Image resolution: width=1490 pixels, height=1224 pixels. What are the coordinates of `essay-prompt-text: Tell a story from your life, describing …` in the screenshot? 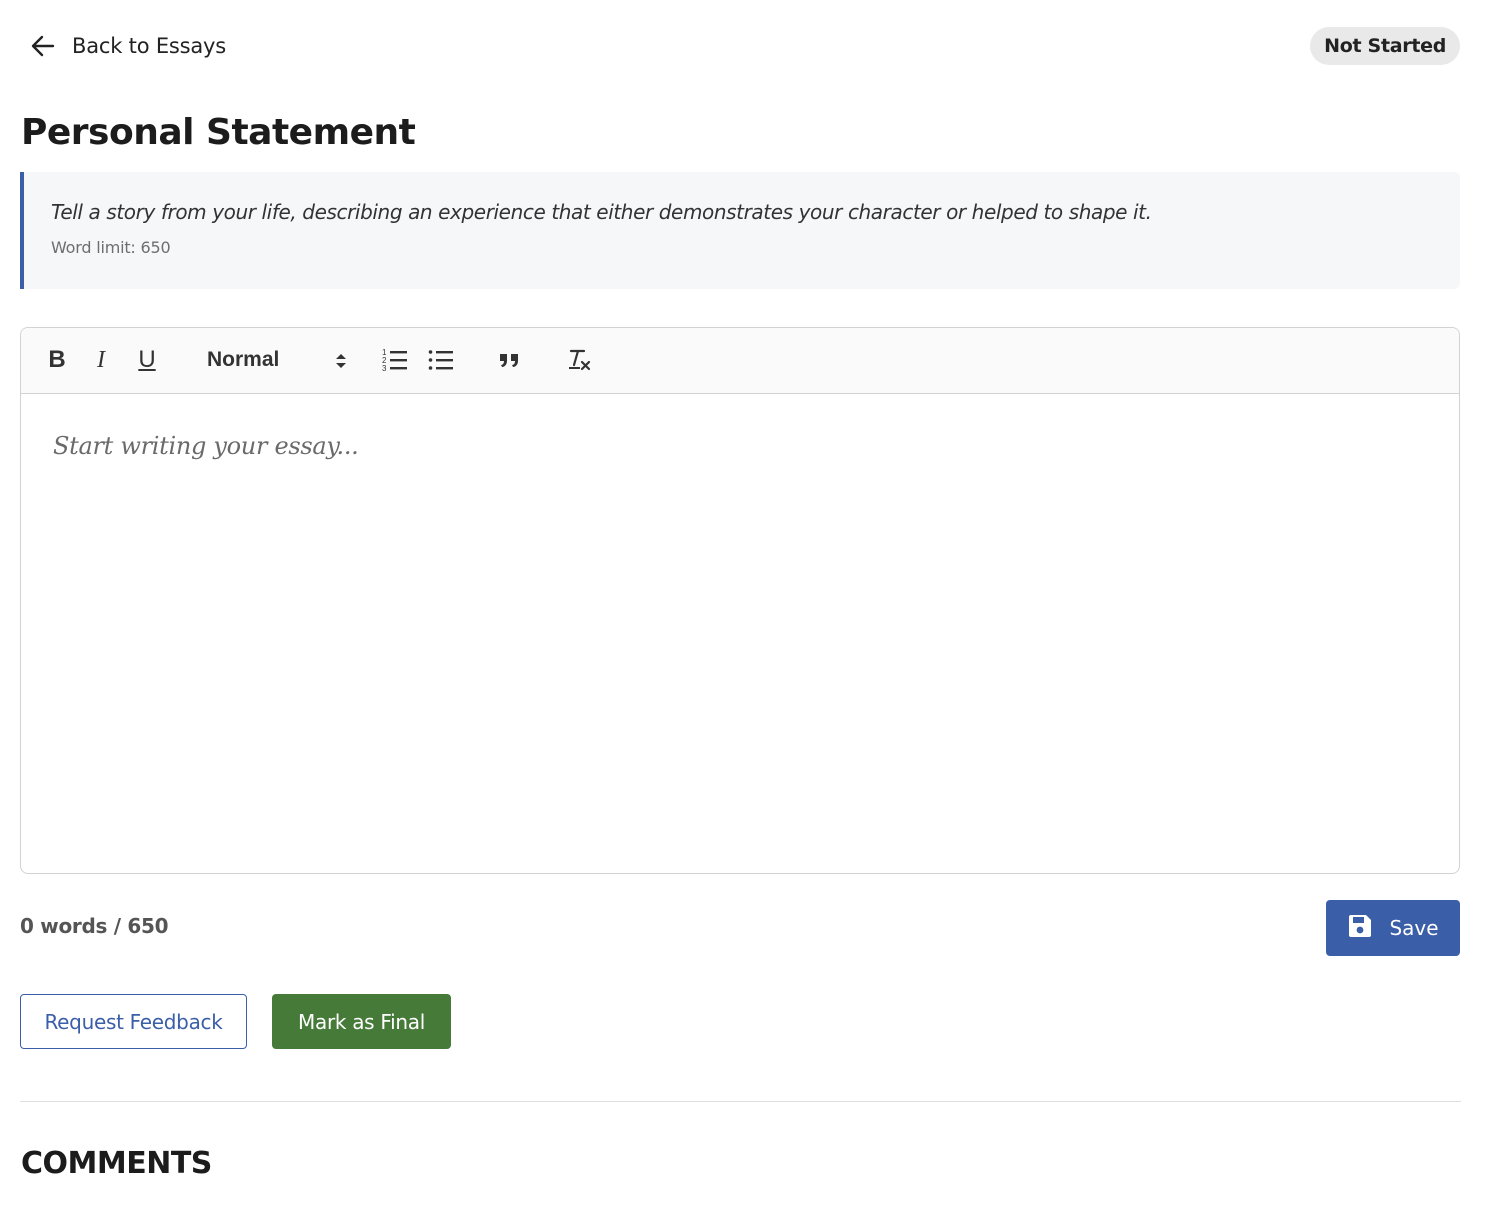 It's located at (601, 212).